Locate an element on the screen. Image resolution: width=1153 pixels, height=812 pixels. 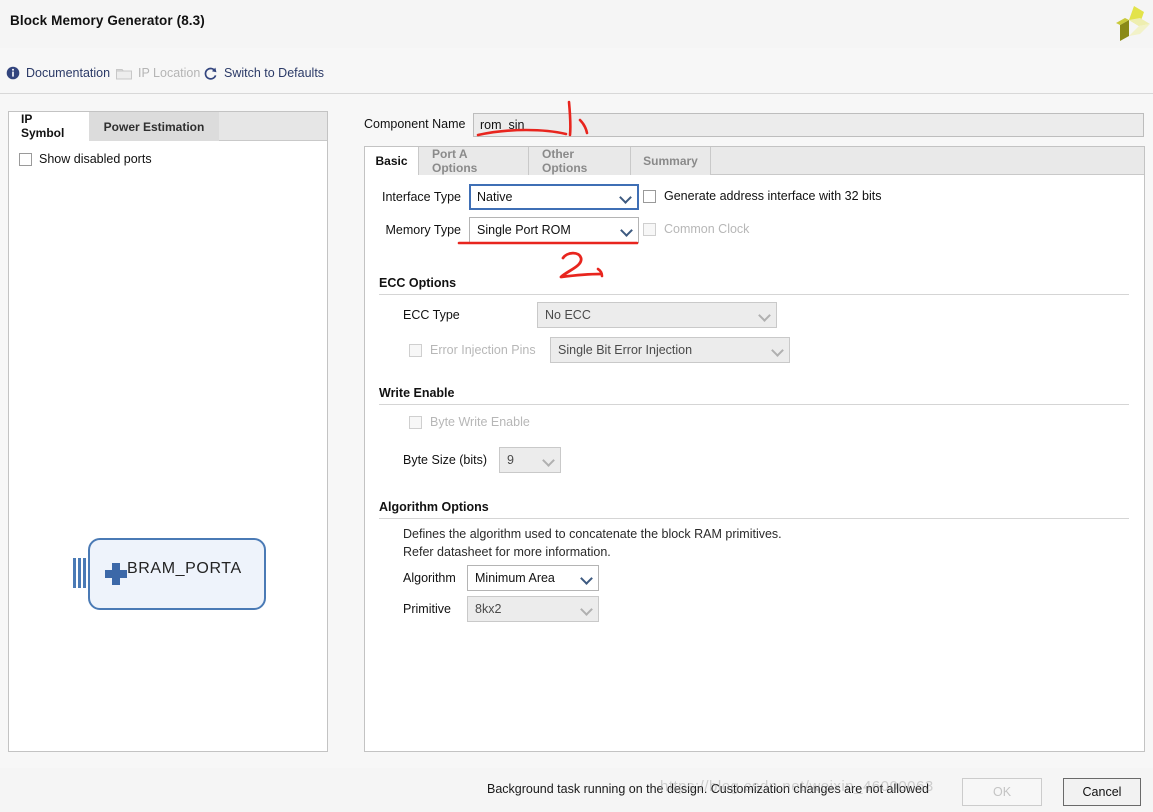
switch-to-defaults-link: Switch to Defaults is located at coordinates (263, 73).